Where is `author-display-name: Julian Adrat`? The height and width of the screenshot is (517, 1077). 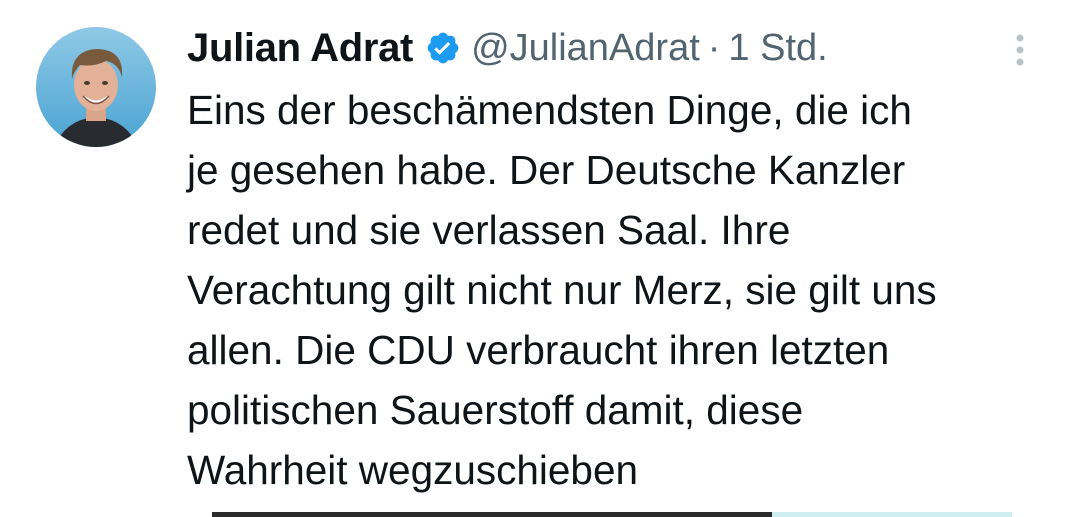 author-display-name: Julian Adrat is located at coordinates (300, 48).